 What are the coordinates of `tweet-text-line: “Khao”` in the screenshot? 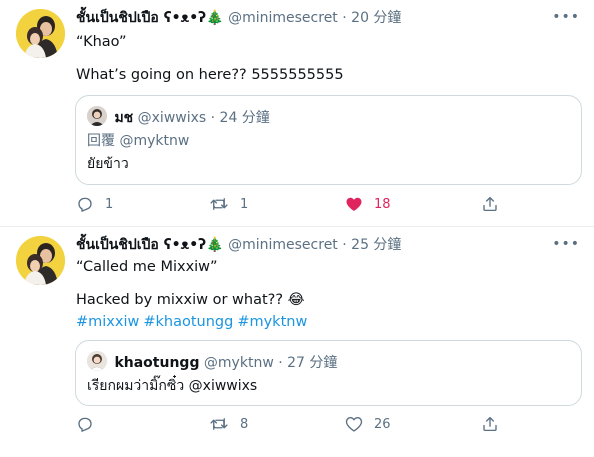 It's located at (101, 42).